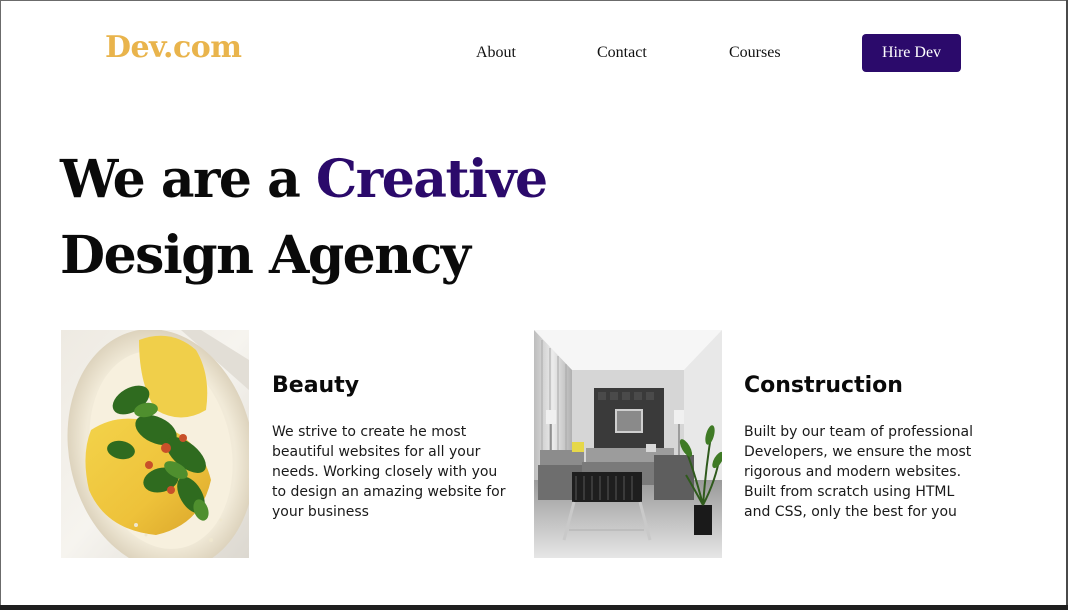 This screenshot has height=610, width=1068. I want to click on nav-link-about: About, so click(496, 53).